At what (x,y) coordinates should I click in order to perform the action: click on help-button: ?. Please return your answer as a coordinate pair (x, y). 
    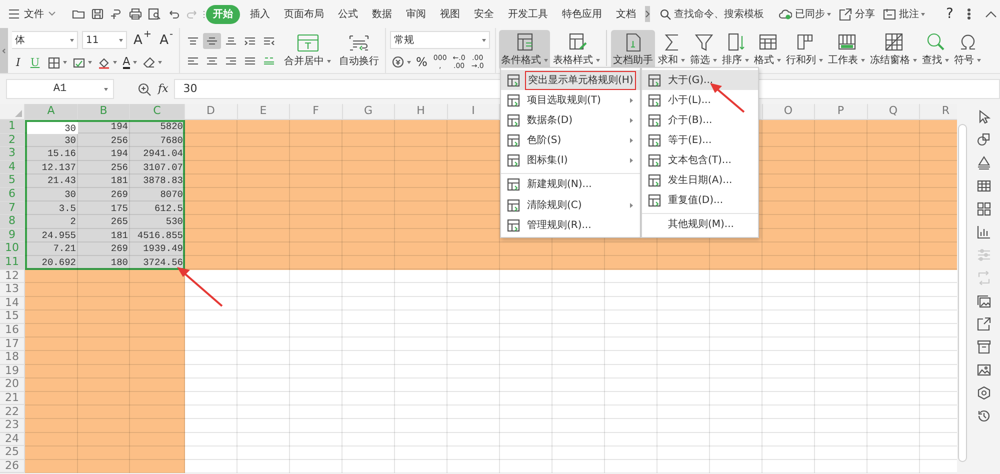
    Looking at the image, I should click on (950, 14).